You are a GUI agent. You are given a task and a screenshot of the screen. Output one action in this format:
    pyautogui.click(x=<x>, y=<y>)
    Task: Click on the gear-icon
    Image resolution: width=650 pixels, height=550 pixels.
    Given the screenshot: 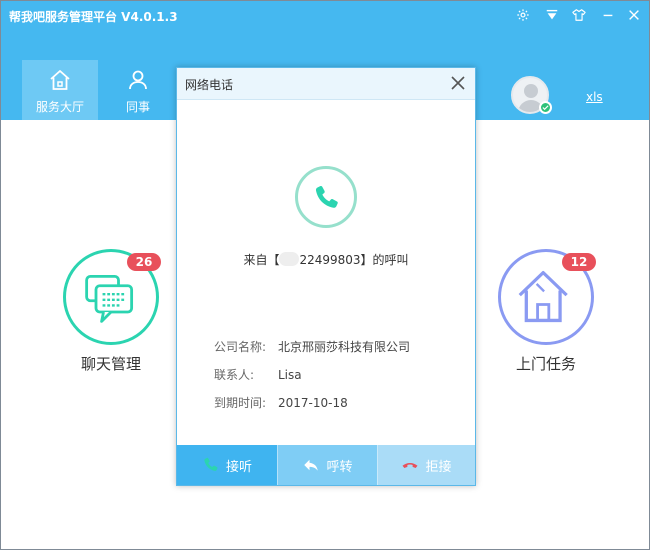 What is the action you would take?
    pyautogui.click(x=523, y=15)
    